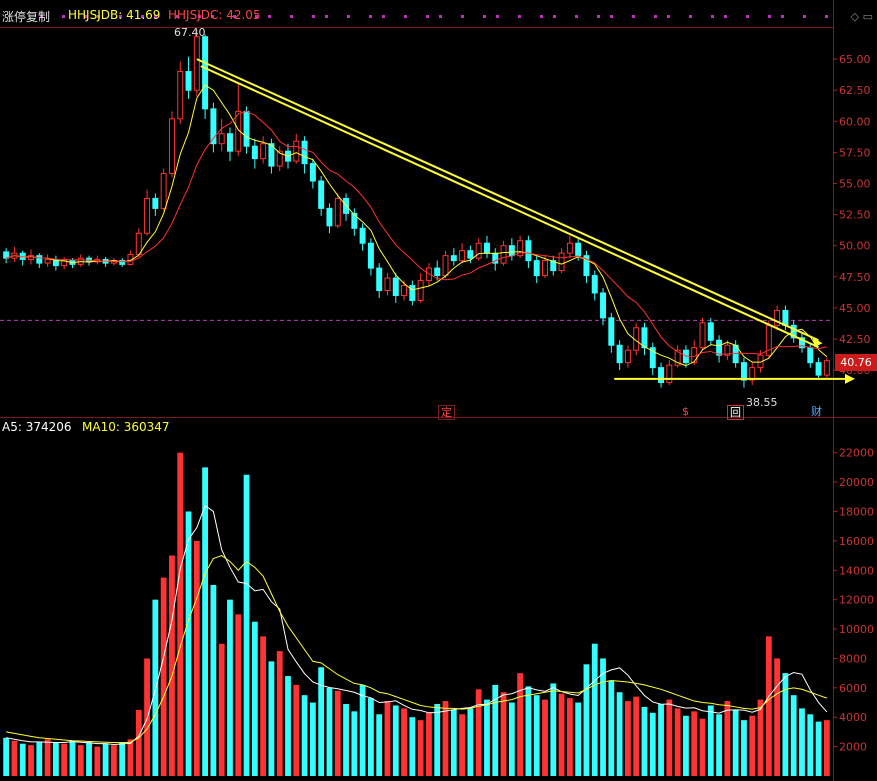 This screenshot has height=781, width=877. I want to click on restore-icon: ▭, so click(868, 16).